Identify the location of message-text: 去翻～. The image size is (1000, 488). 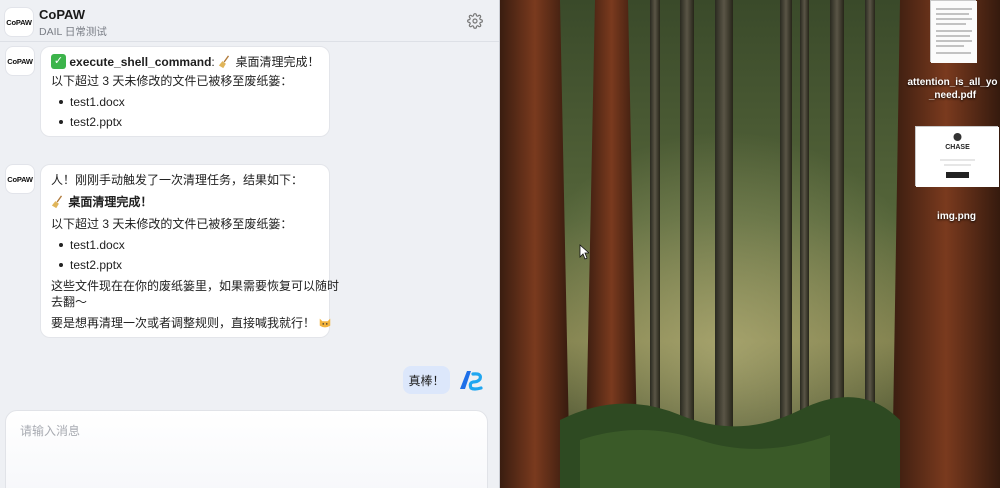
(69, 302).